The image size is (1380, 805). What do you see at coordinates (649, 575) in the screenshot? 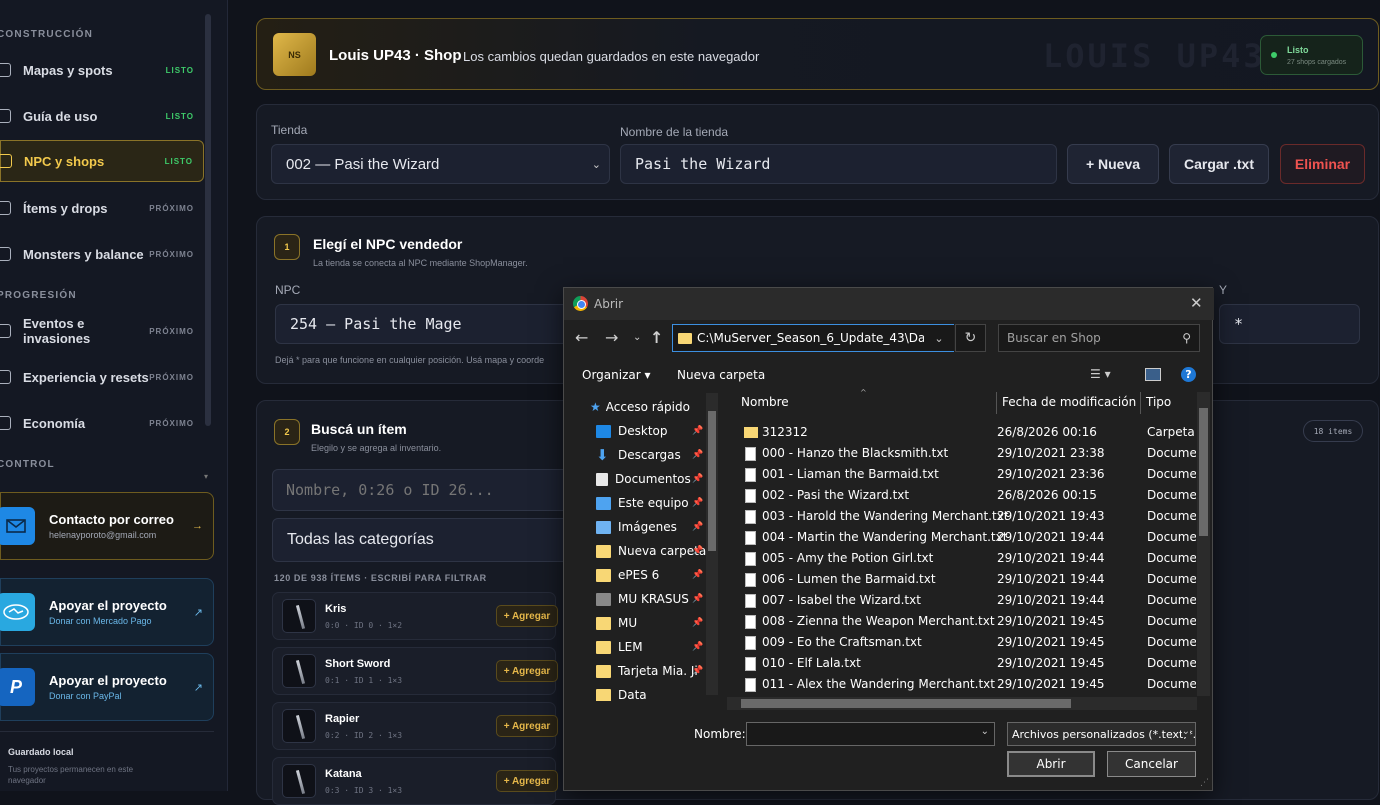
I see `nav-item: ePES 6 📌` at bounding box center [649, 575].